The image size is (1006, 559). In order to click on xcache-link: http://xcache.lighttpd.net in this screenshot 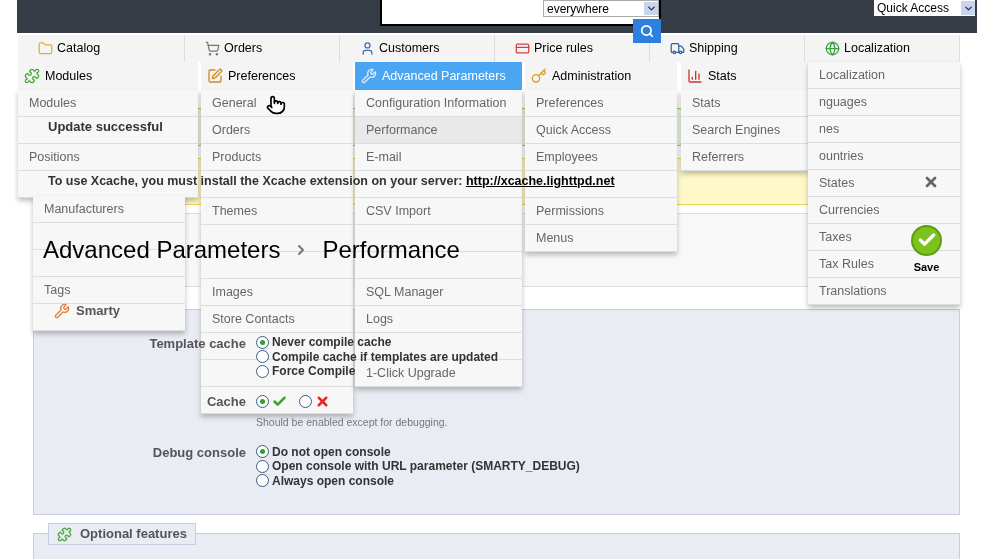, I will do `click(540, 181)`.